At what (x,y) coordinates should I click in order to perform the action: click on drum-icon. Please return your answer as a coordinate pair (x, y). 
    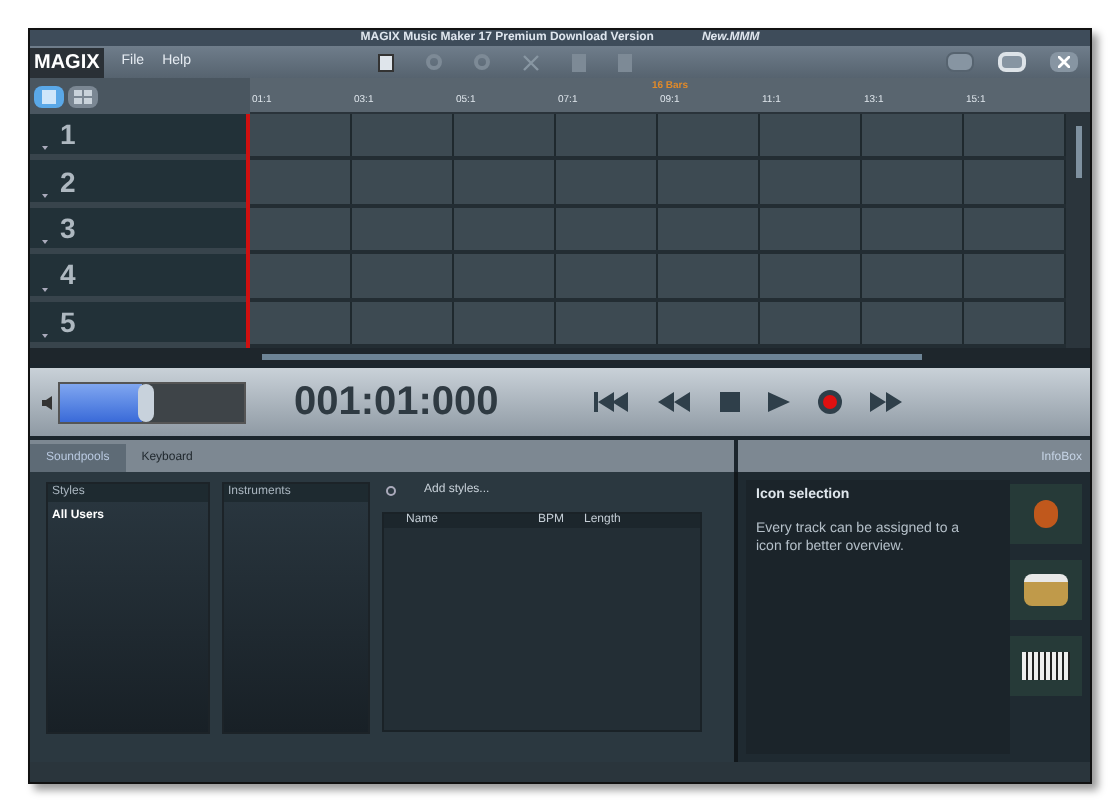
    Looking at the image, I should click on (1046, 590).